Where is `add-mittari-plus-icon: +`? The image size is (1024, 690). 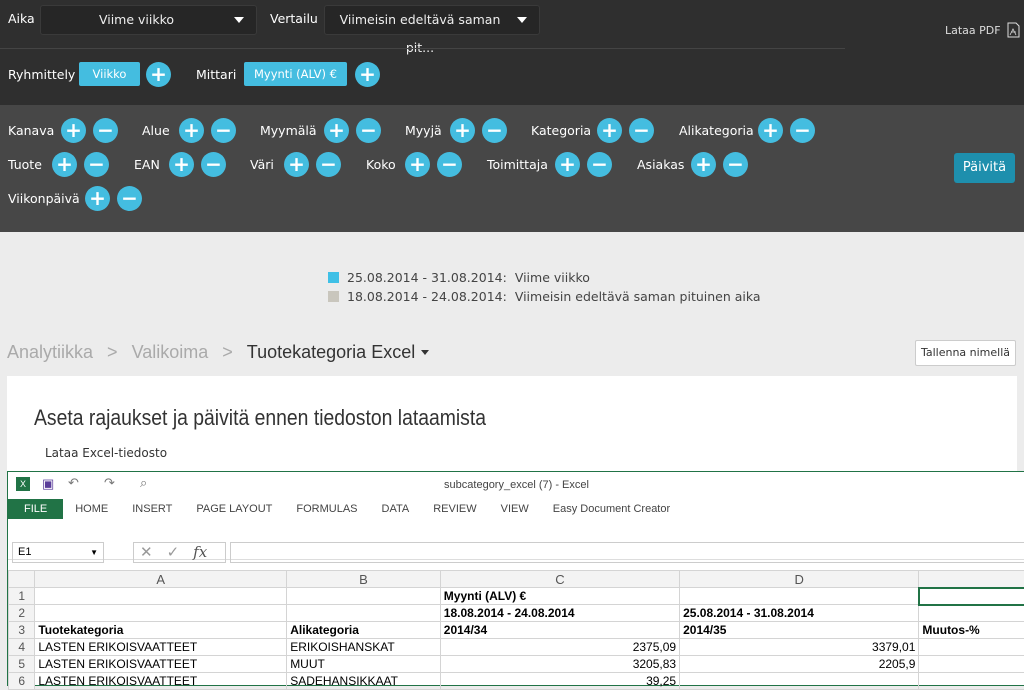 add-mittari-plus-icon: + is located at coordinates (367, 74).